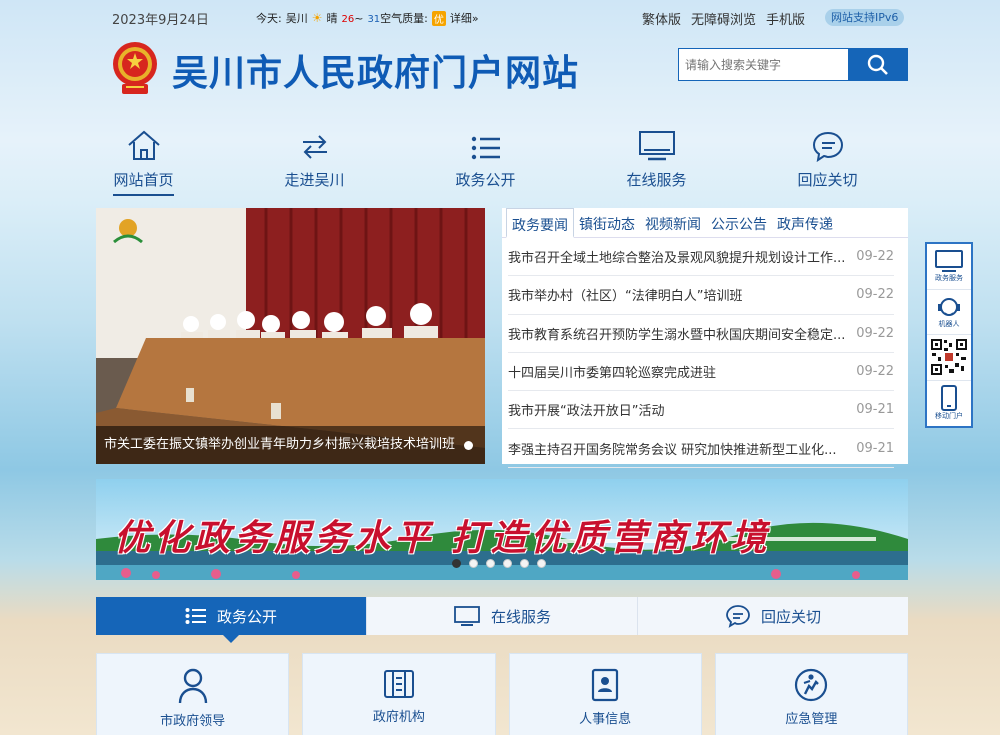  I want to click on tab-gov-voice: 政声传递, so click(805, 222).